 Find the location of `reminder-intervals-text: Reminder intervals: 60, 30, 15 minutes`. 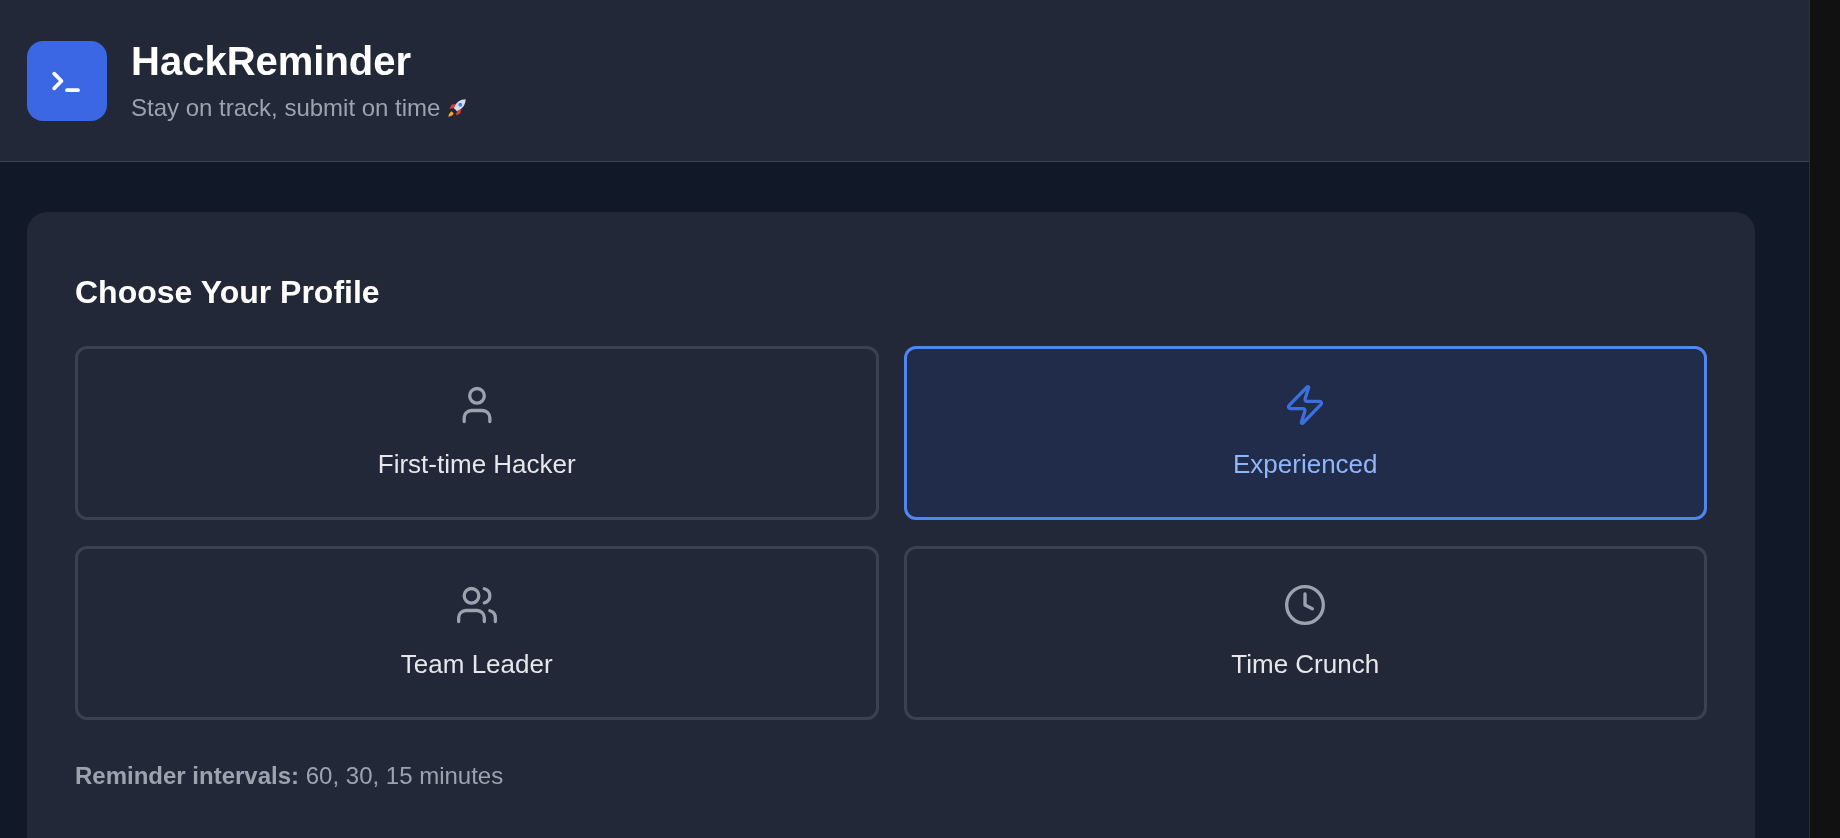

reminder-intervals-text: Reminder intervals: 60, 30, 15 minutes is located at coordinates (290, 776).